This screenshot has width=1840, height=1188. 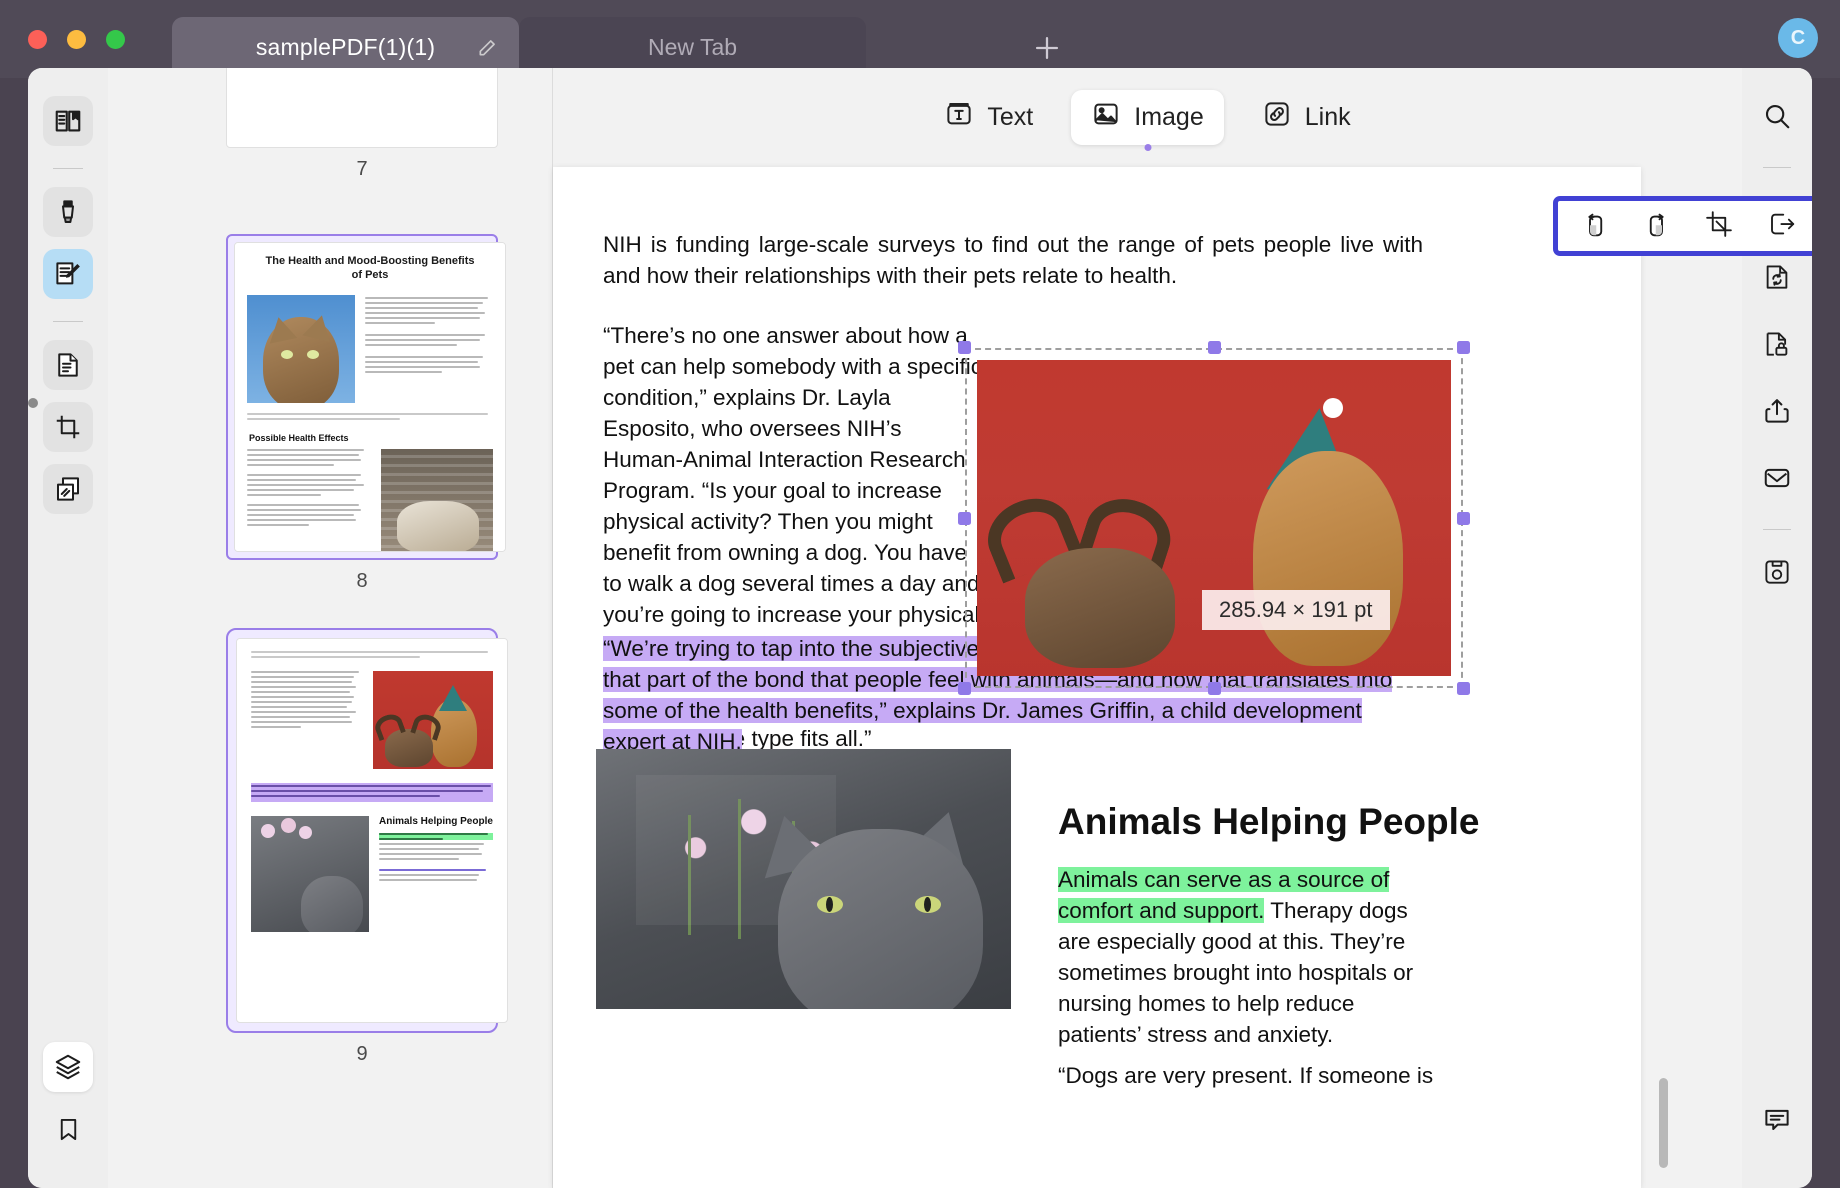 What do you see at coordinates (1777, 279) in the screenshot?
I see `sidebar-item-convert` at bounding box center [1777, 279].